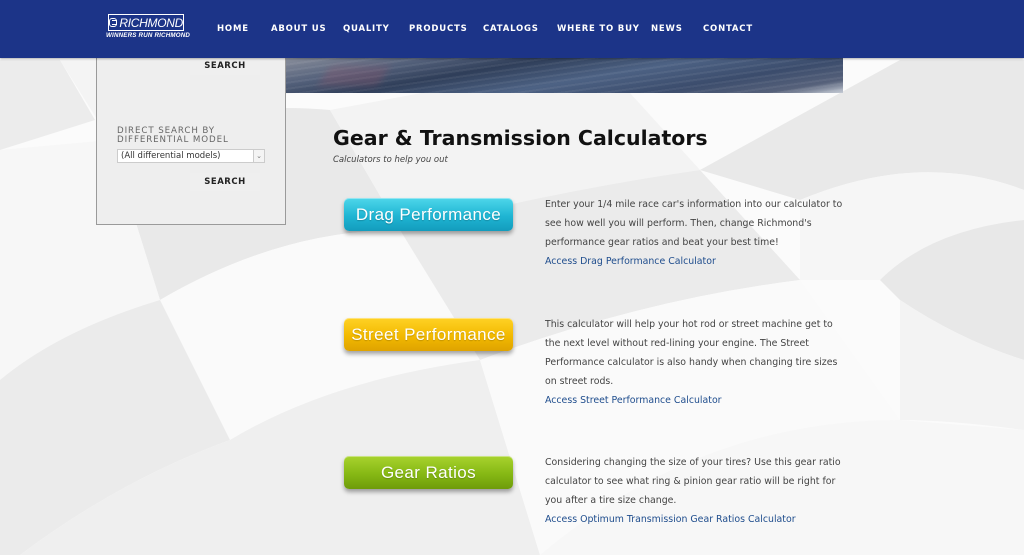 This screenshot has height=555, width=1024. I want to click on differential-model-select: (All differential models) ⌄, so click(191, 156).